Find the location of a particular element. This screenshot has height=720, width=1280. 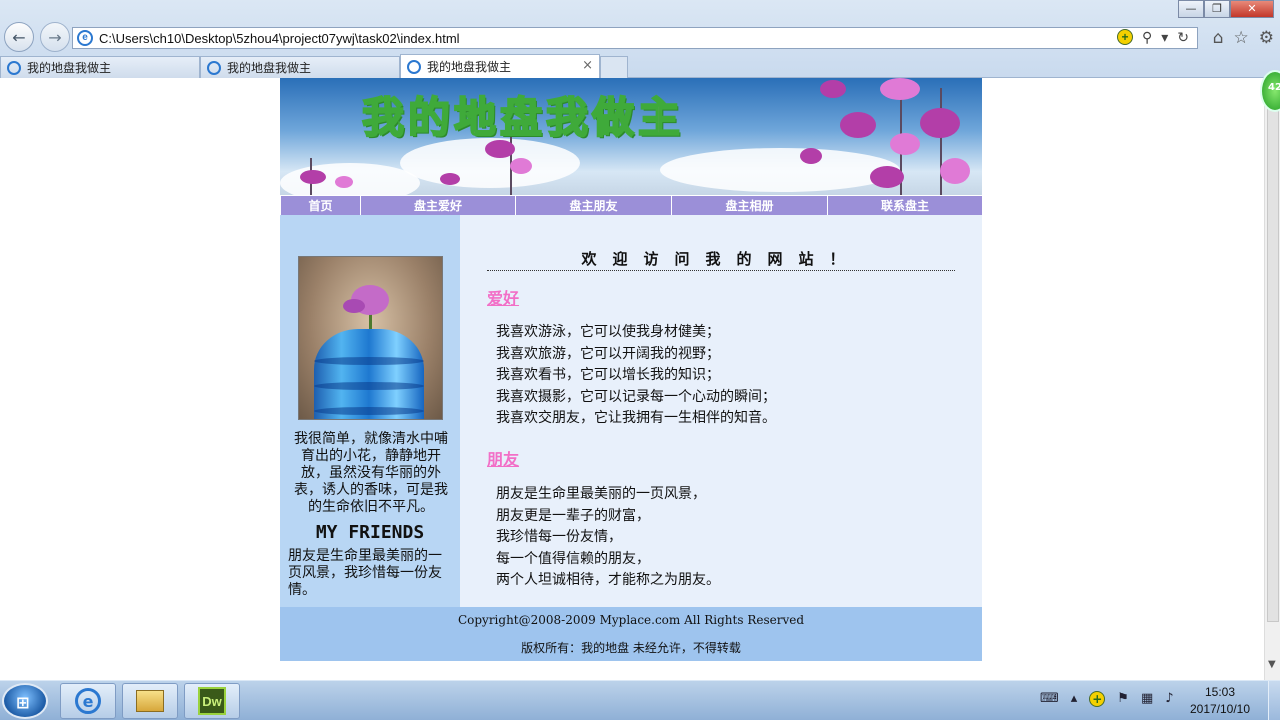

flower-stem is located at coordinates (941, 141).